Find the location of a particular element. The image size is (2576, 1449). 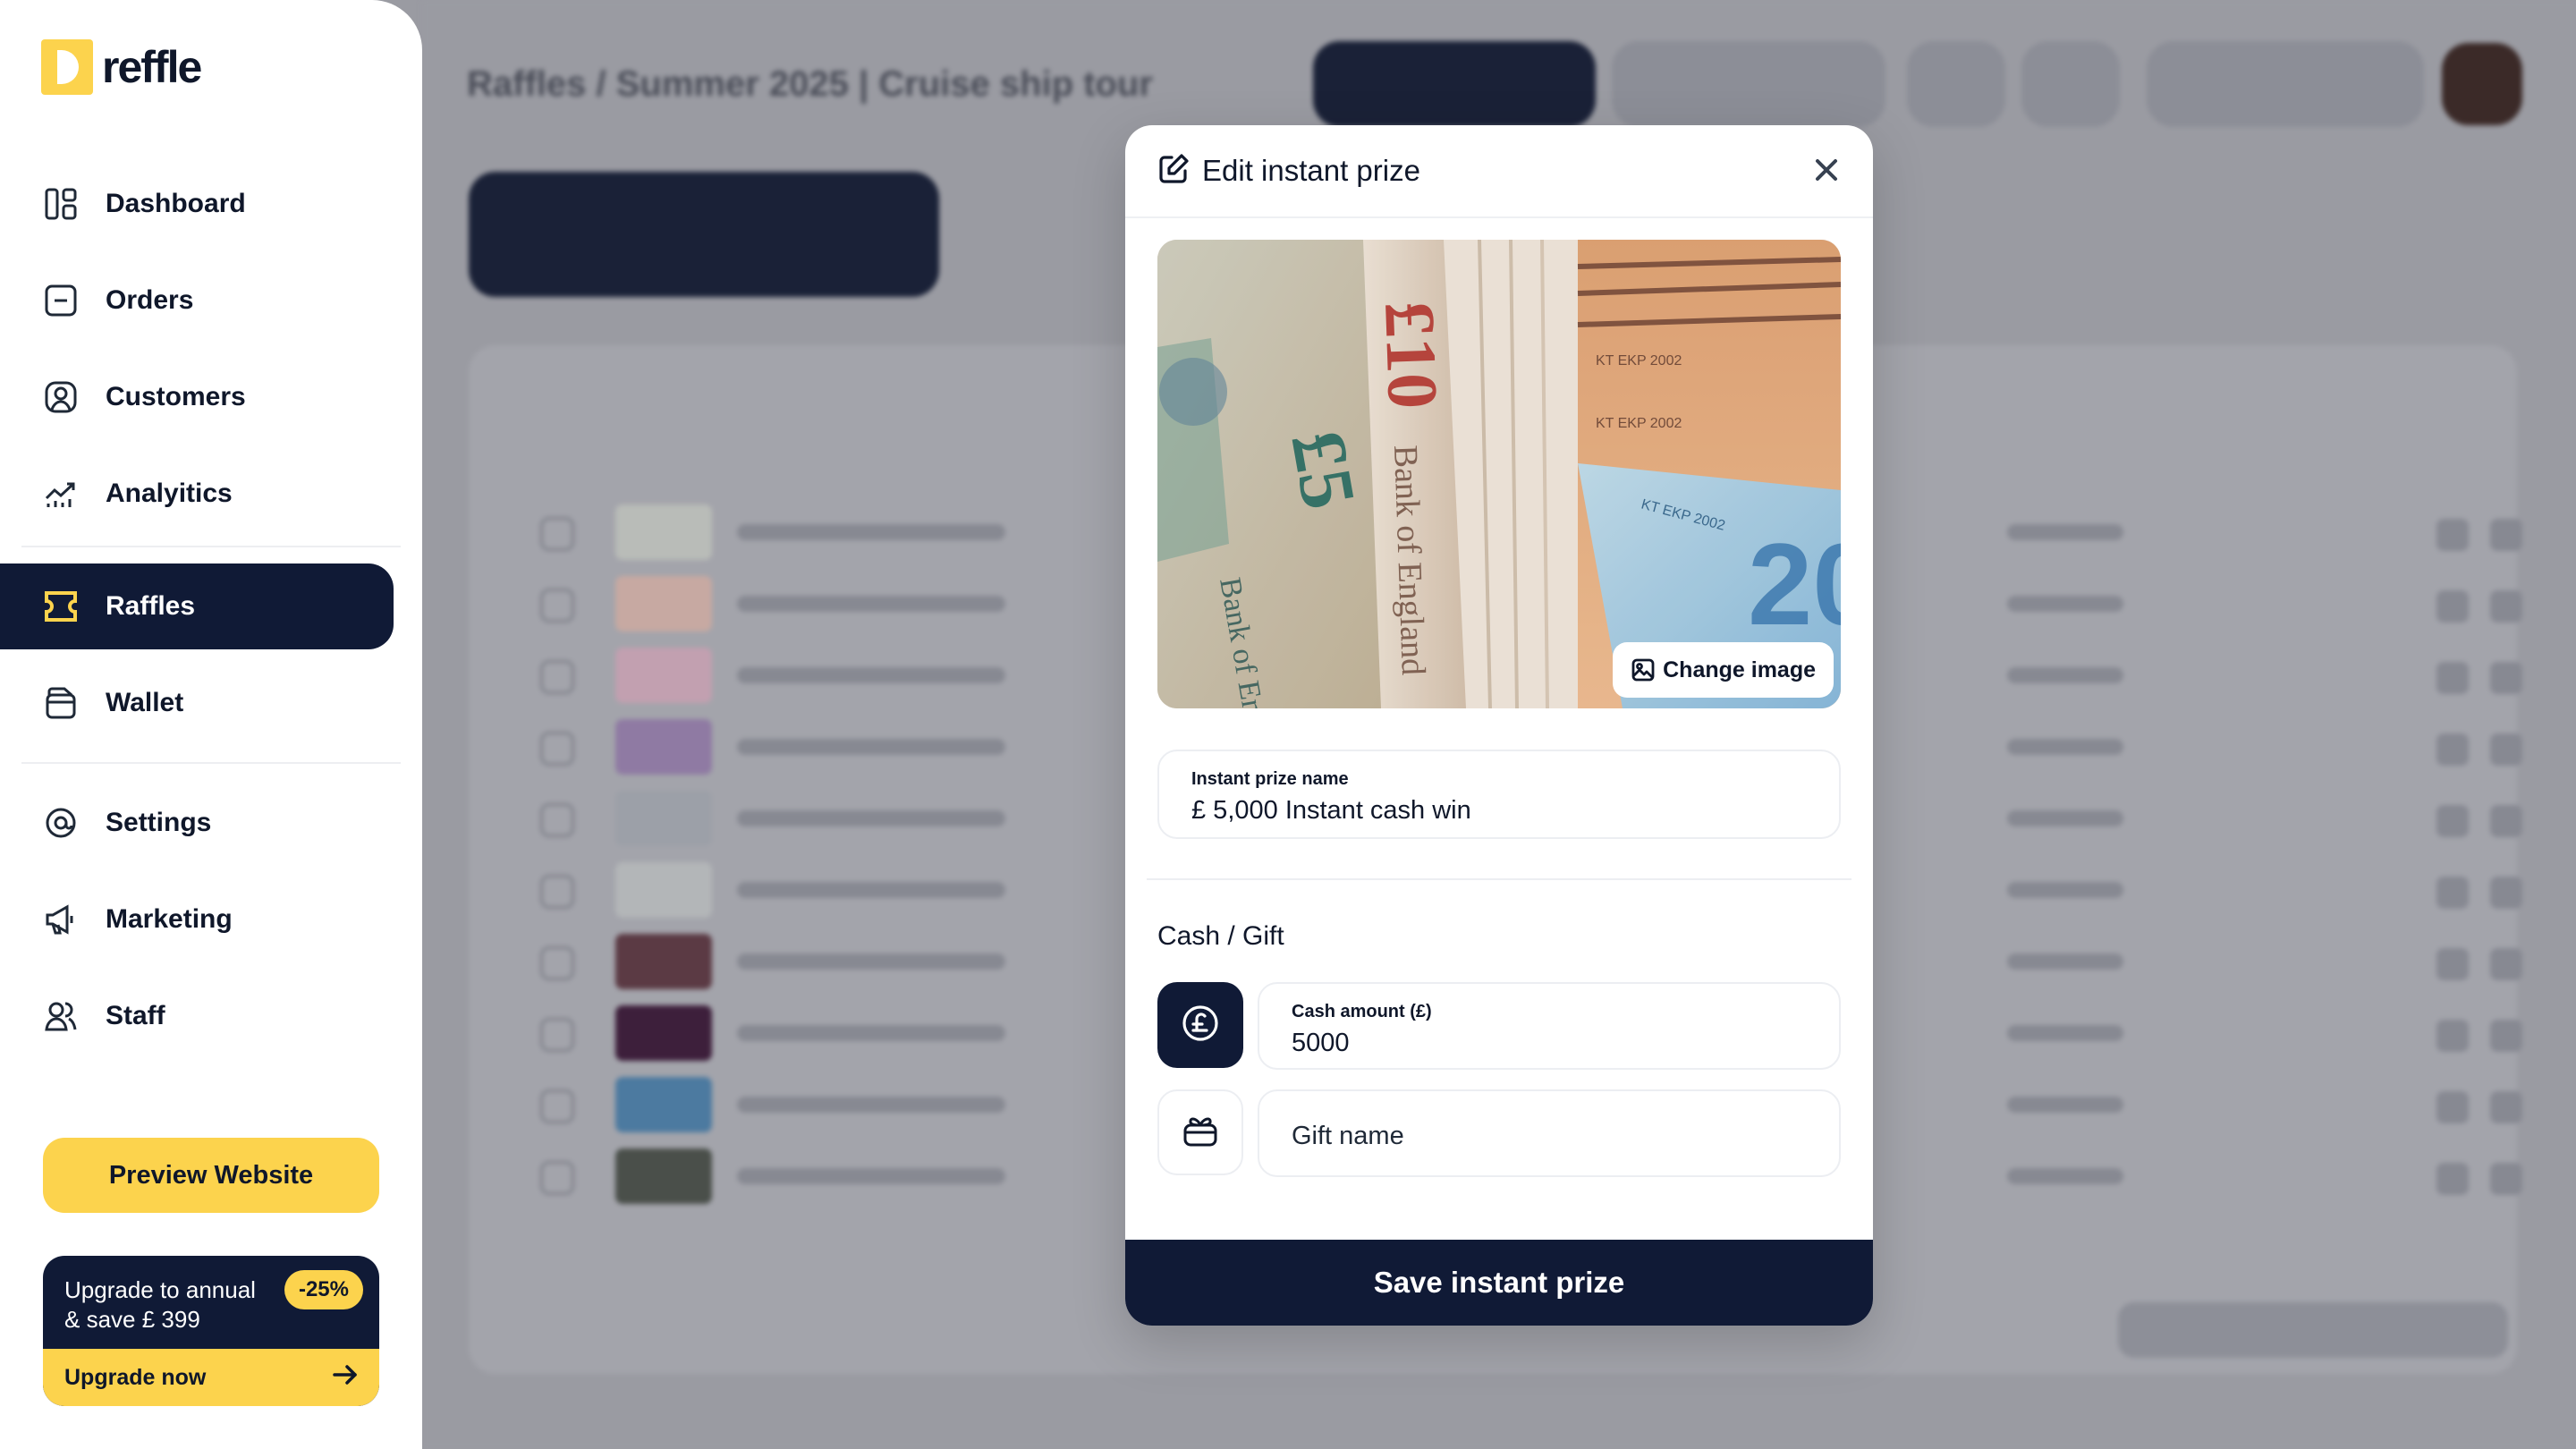

sidebar-item-label: Raffles is located at coordinates (151, 606).